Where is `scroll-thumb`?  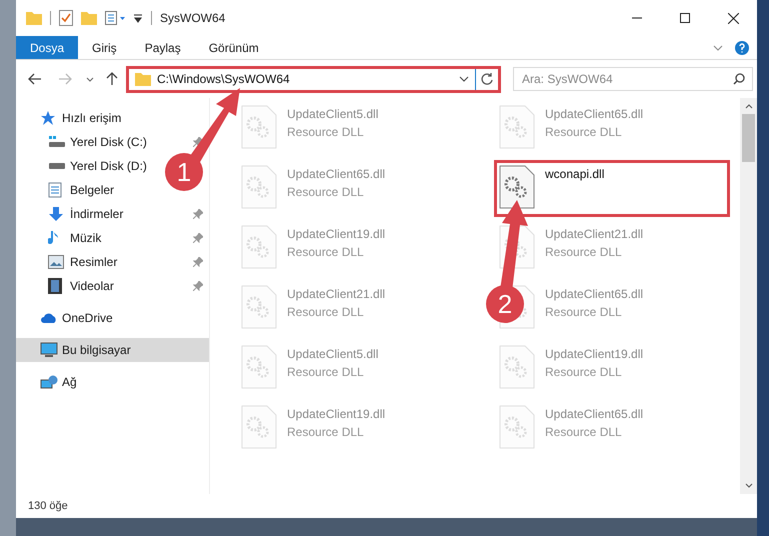
scroll-thumb is located at coordinates (748, 138).